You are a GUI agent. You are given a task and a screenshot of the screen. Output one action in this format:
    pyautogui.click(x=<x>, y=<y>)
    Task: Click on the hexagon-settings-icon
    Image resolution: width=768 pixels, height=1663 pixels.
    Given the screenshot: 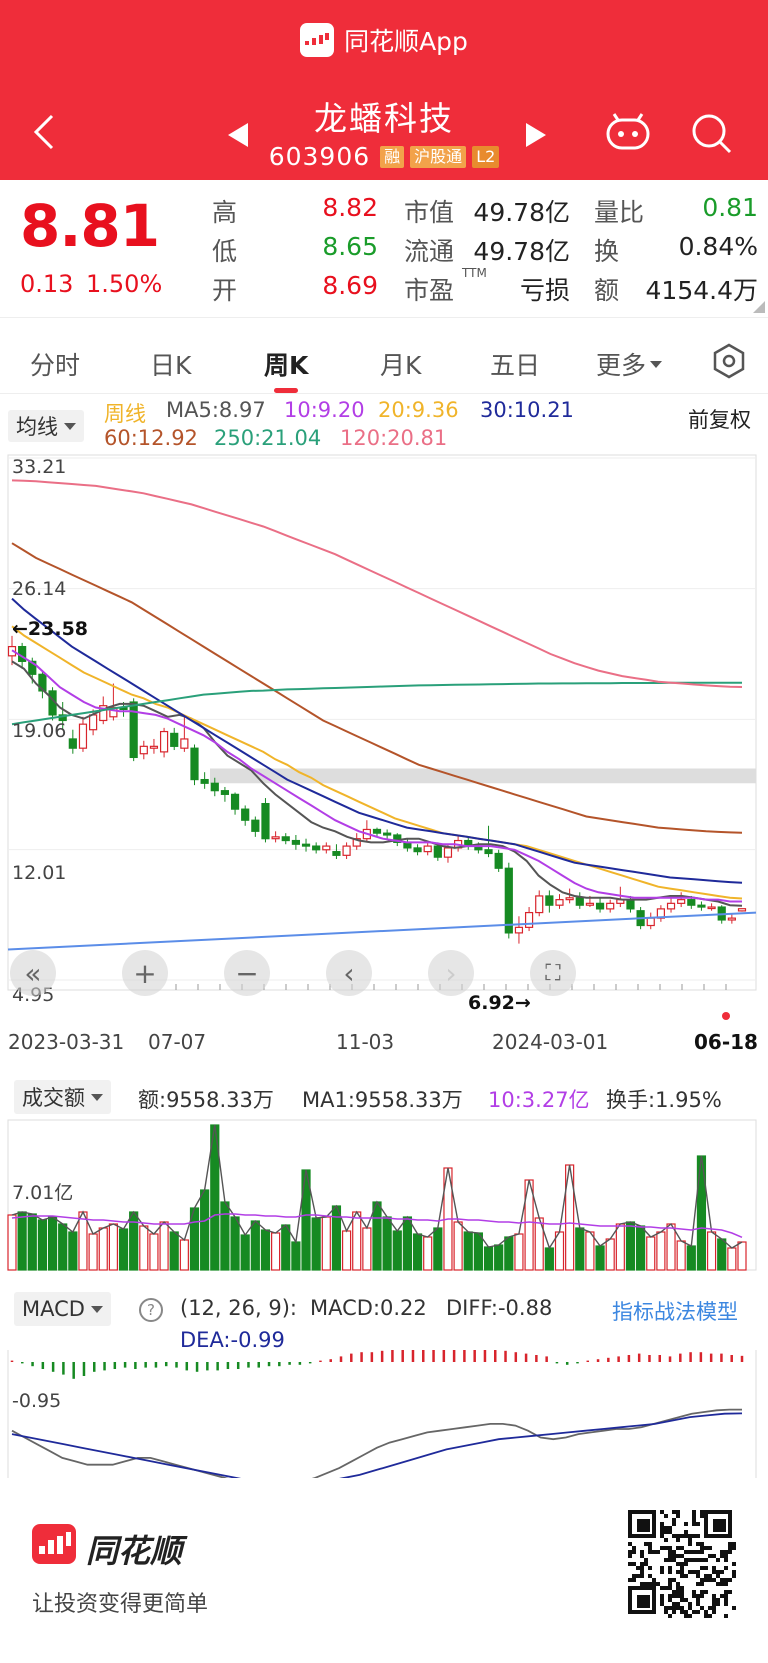 What is the action you would take?
    pyautogui.click(x=729, y=361)
    